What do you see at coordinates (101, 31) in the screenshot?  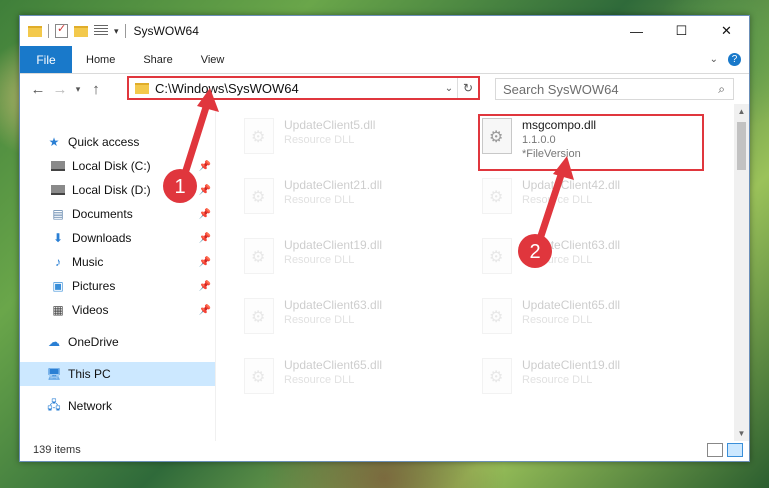 I see `properties-list-icon` at bounding box center [101, 31].